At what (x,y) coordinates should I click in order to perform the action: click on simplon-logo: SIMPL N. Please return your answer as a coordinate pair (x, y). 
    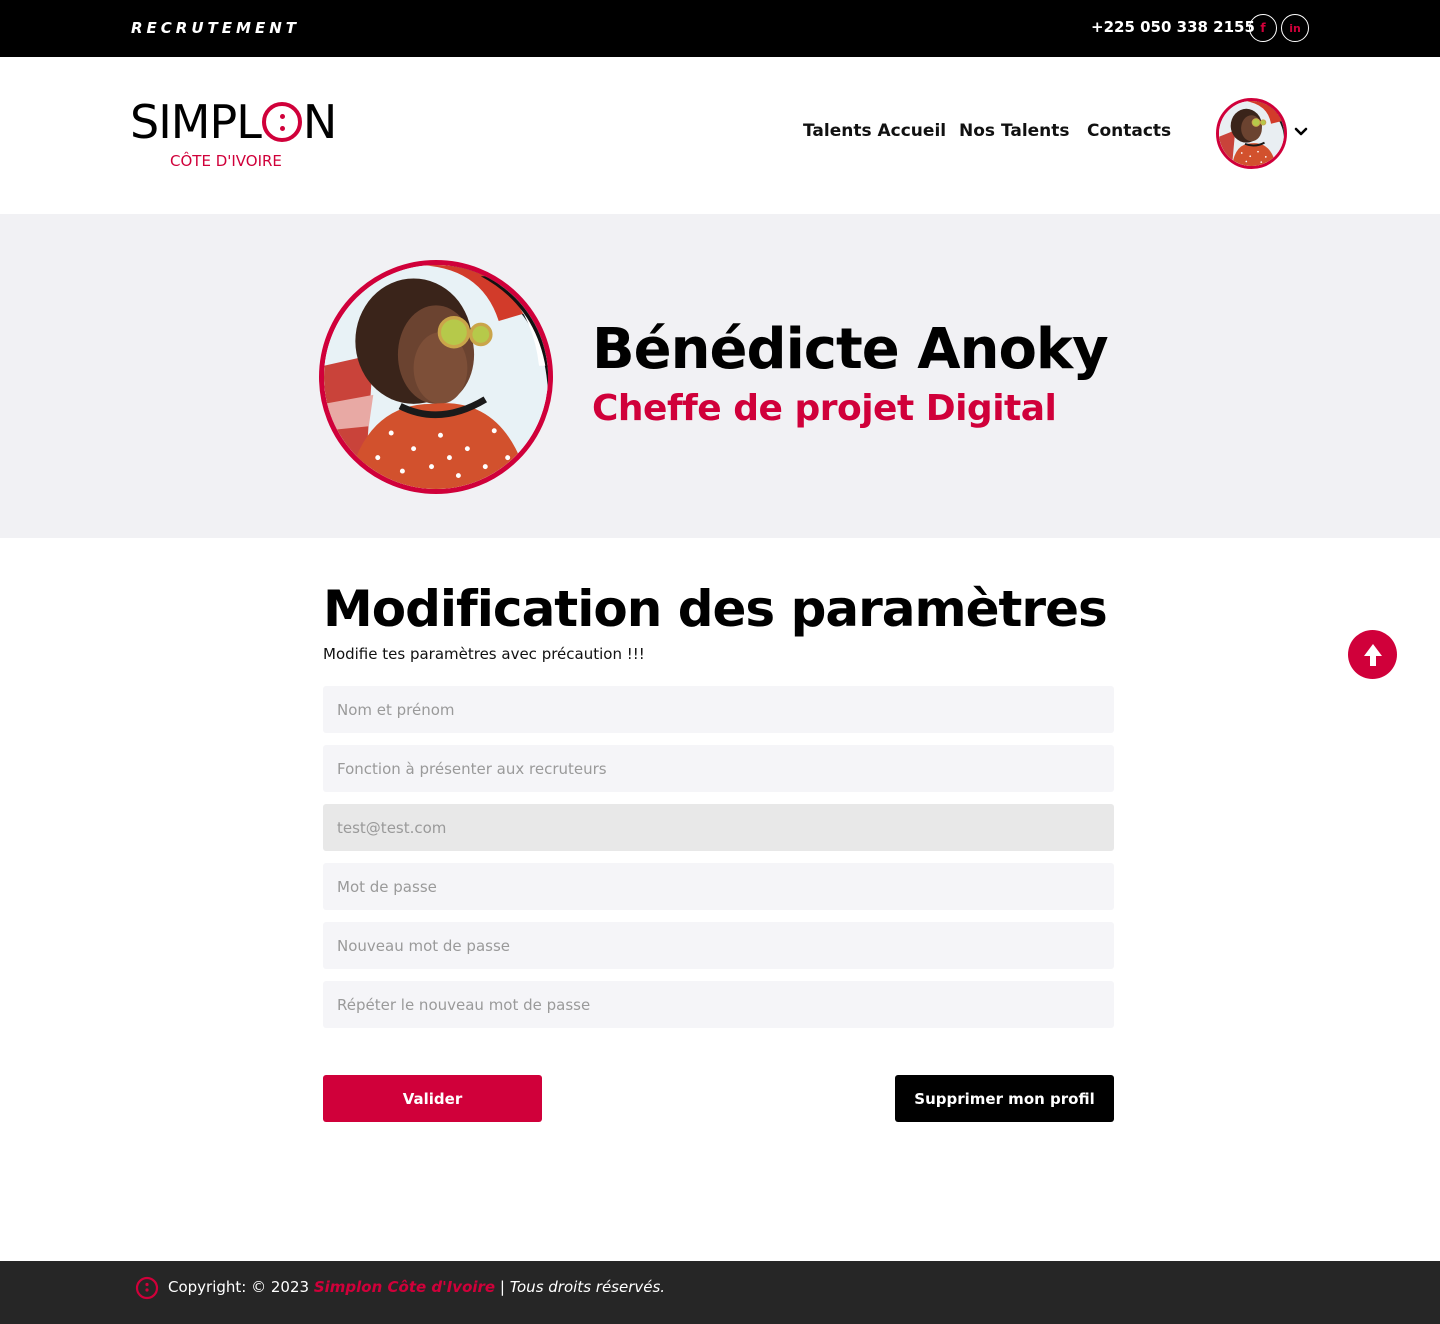
    Looking at the image, I should click on (233, 122).